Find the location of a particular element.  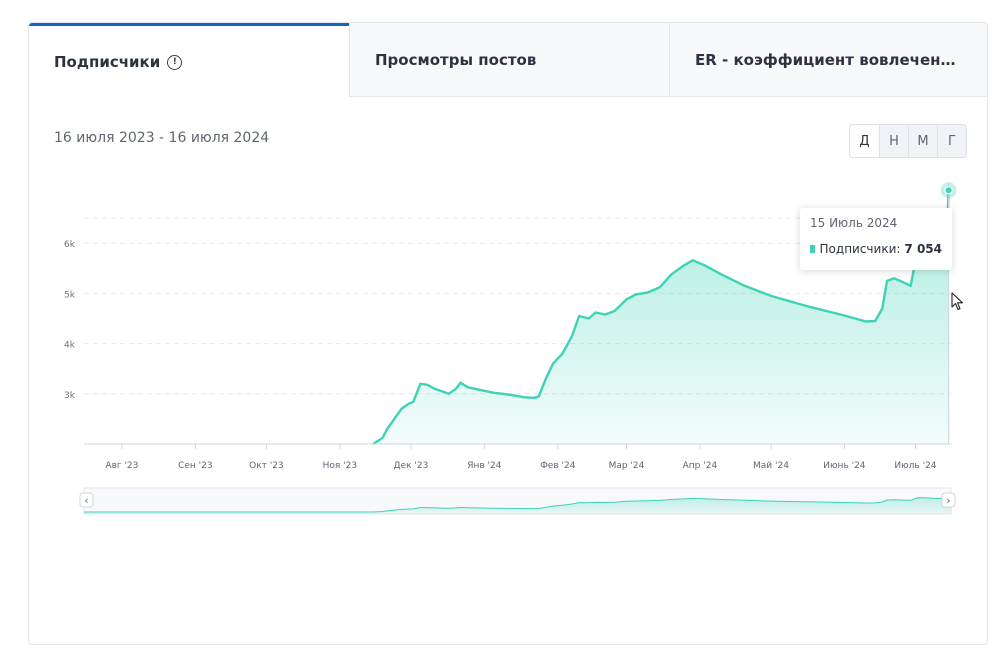

x-tick-label: Сен '23 is located at coordinates (195, 466).